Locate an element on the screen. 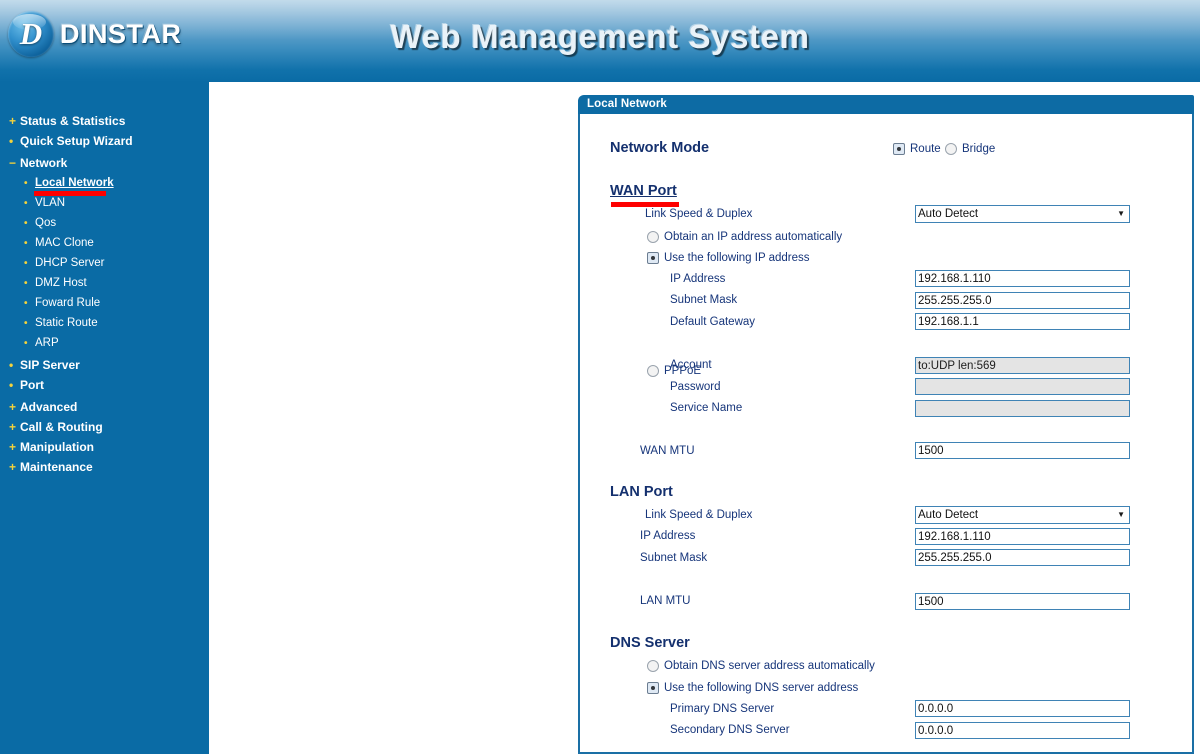  network-mode-bridge-radio-indicator is located at coordinates (951, 149).